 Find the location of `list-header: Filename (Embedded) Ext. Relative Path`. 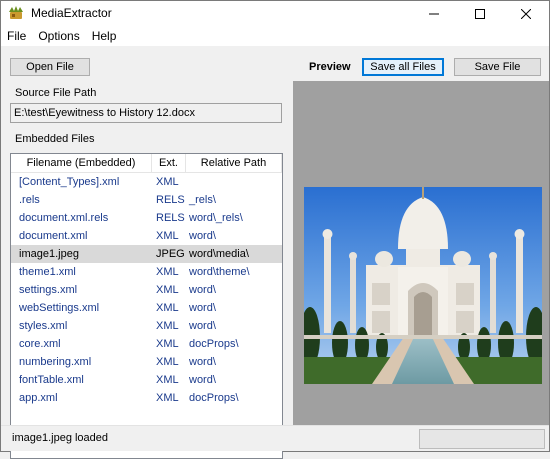

list-header: Filename (Embedded) Ext. Relative Path is located at coordinates (146, 163).